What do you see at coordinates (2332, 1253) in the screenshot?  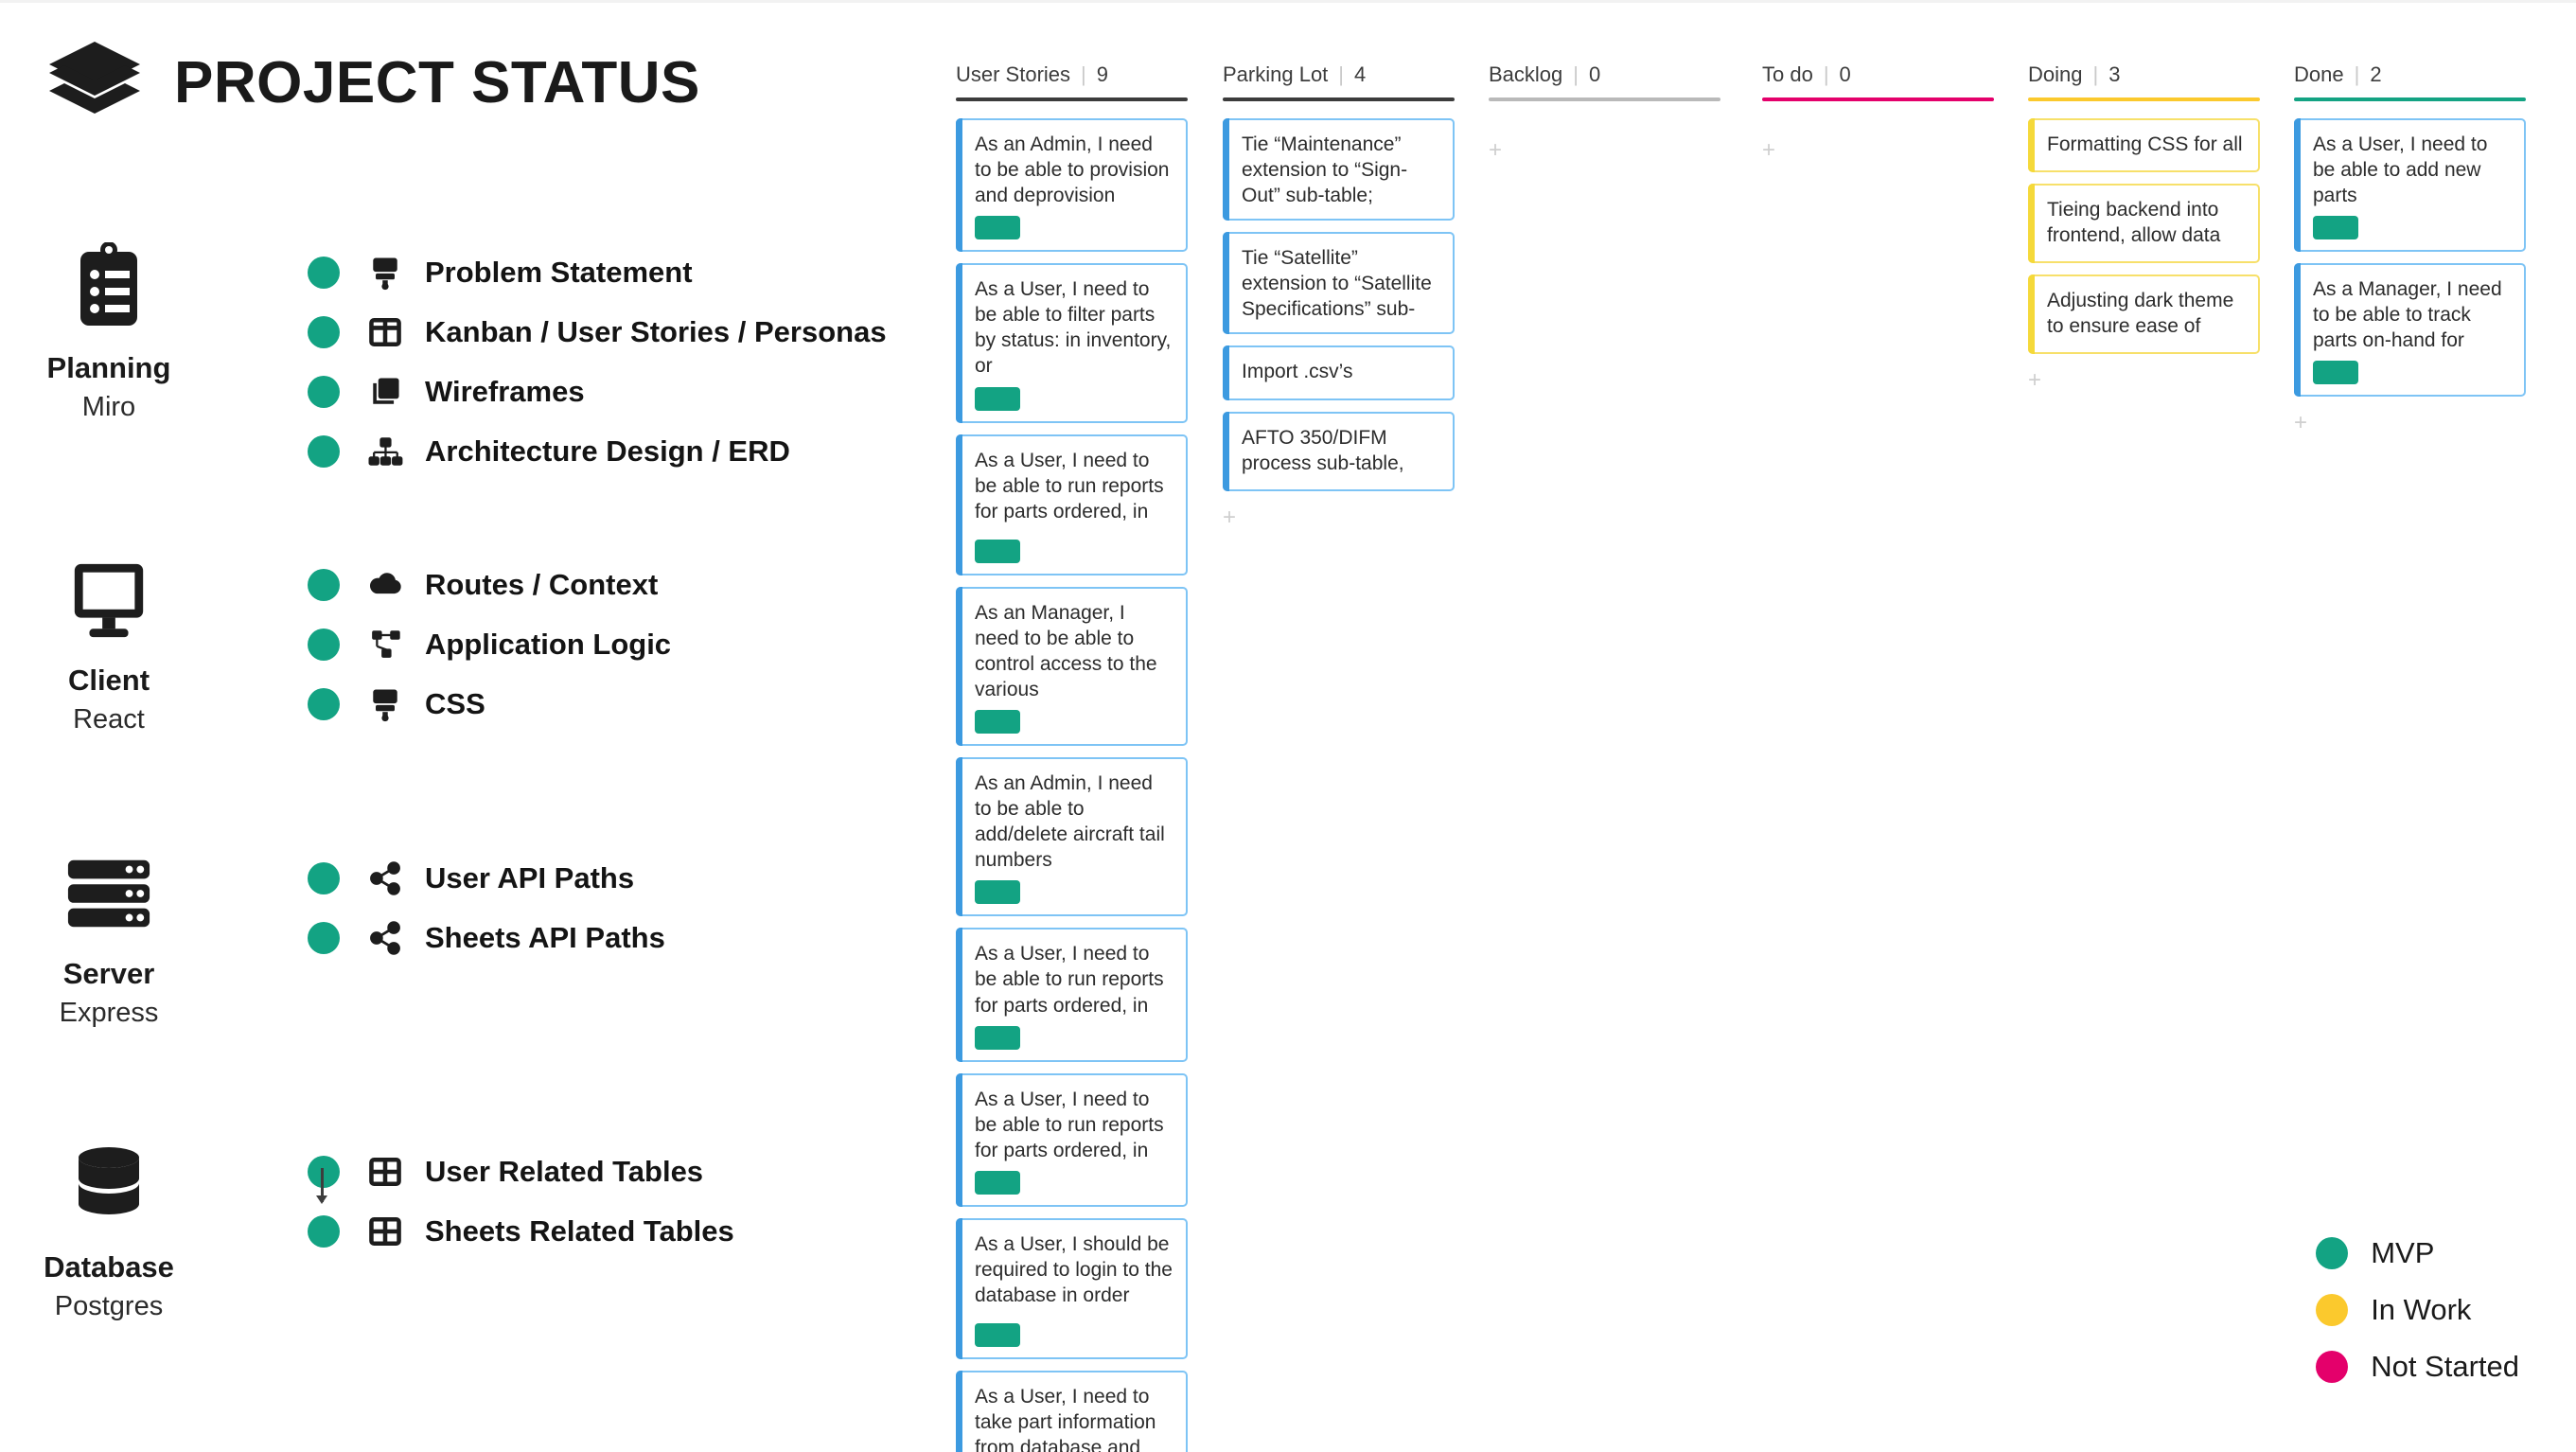 I see `legend-color-swatch` at bounding box center [2332, 1253].